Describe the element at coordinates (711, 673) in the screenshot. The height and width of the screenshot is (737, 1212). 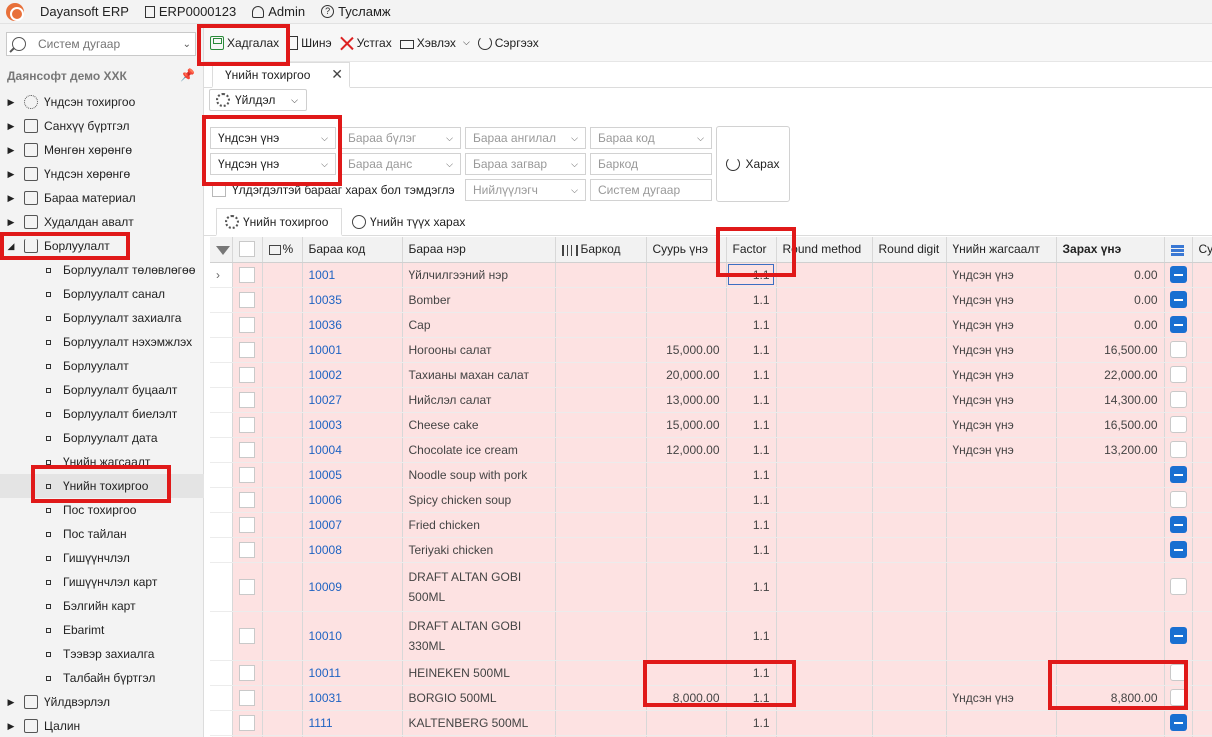
I see `table-row: 10011 HEINEKEN 500ML 1.1` at that location.